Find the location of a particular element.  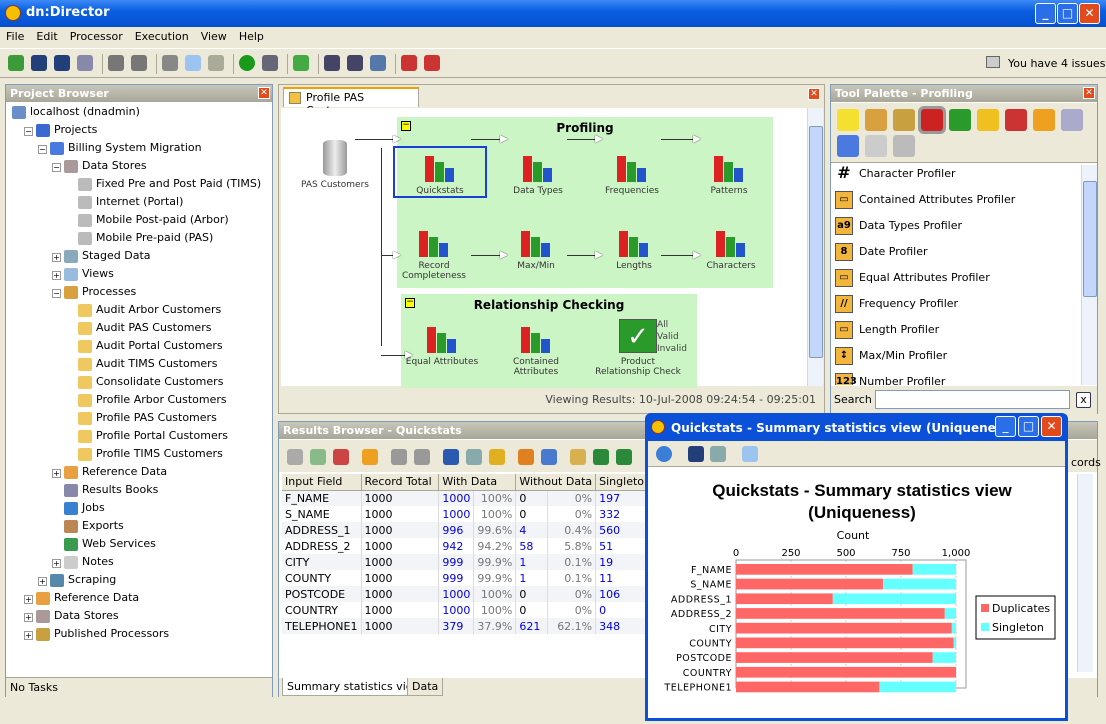

table-row: COUNTY 1000 999 99.9% 1 0.1% 11 is located at coordinates (465, 578).